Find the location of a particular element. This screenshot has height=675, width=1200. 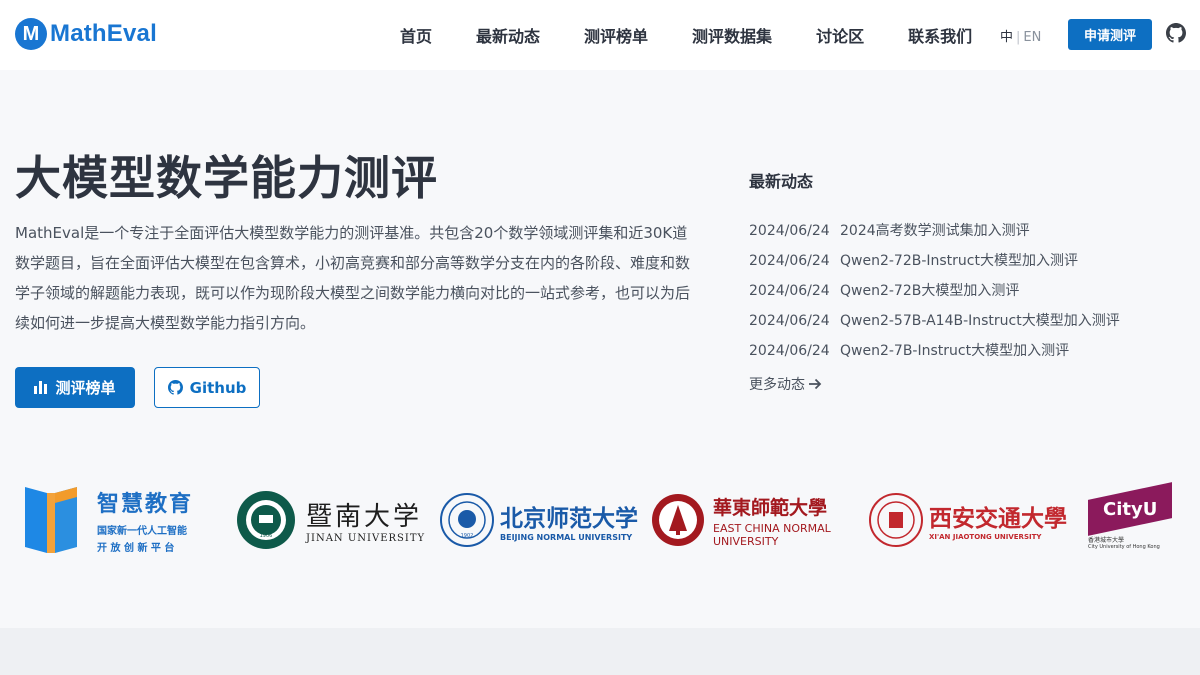

bnu-en: BEIJING NORMAL UNIVERSITY is located at coordinates (566, 537).